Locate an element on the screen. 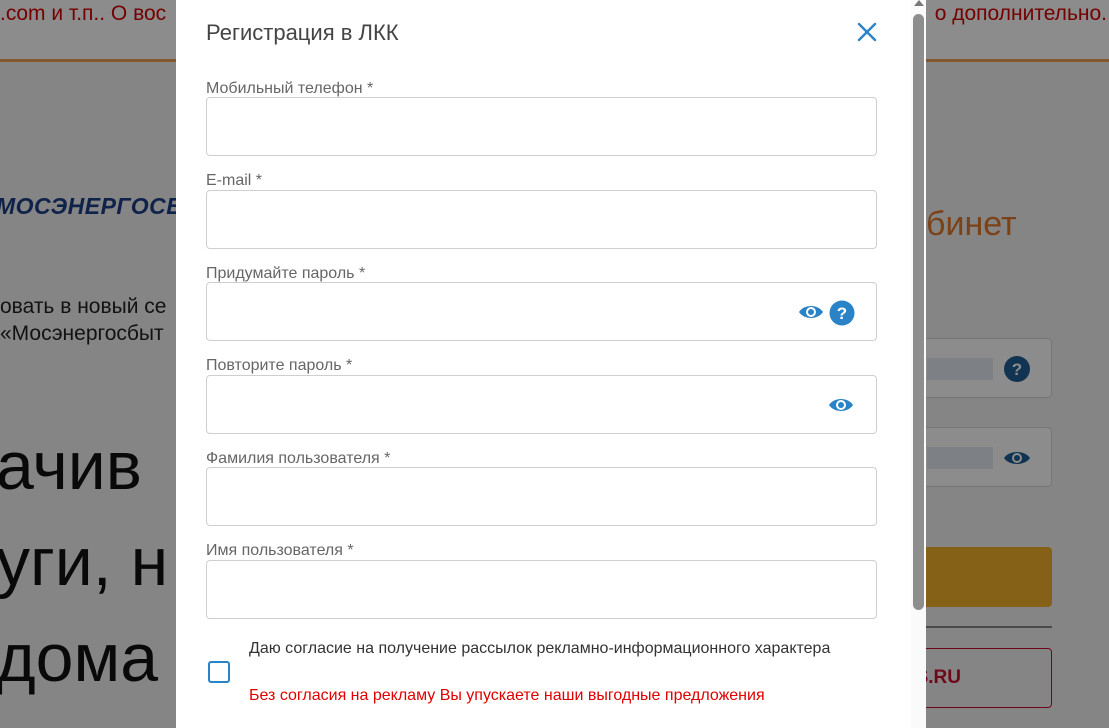 This screenshot has height=728, width=1109. help-icon: ? is located at coordinates (842, 313).